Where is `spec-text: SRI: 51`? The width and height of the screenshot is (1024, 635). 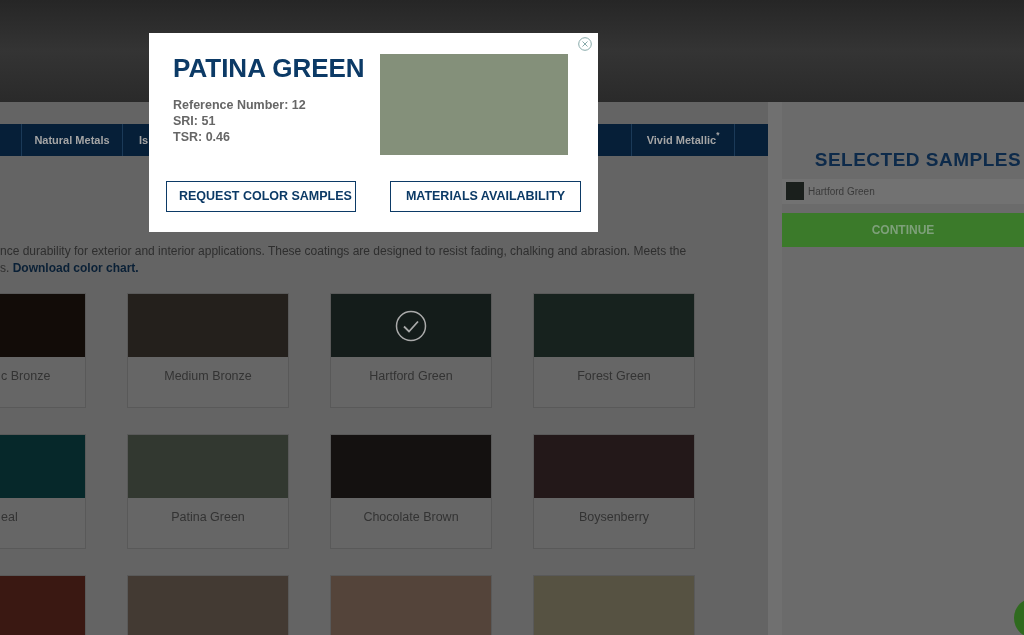 spec-text: SRI: 51 is located at coordinates (195, 121).